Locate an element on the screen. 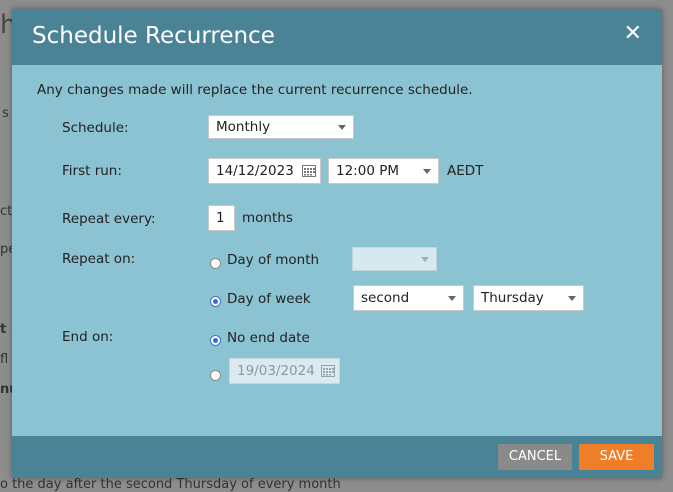 The image size is (673, 492). repeat-every-value: 1 is located at coordinates (220, 218).